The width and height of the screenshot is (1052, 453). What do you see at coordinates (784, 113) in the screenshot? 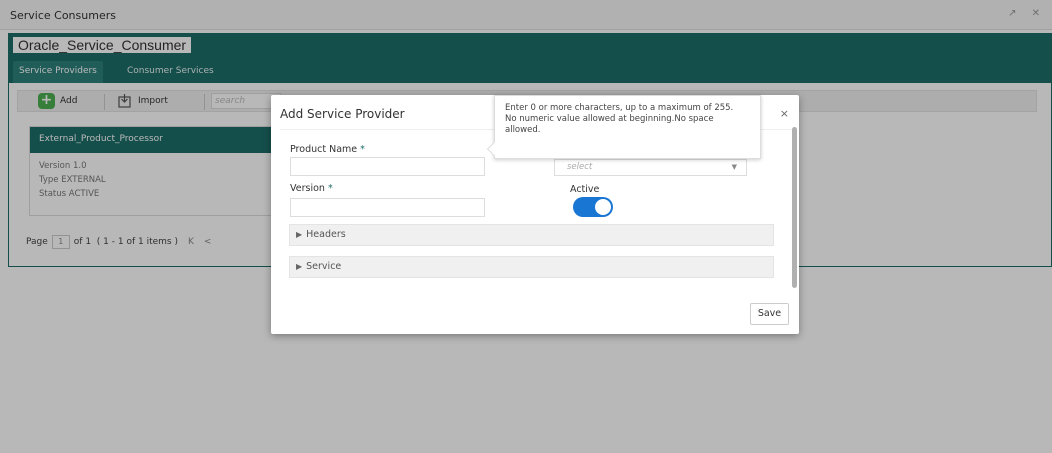
I see `close-icon: ×` at bounding box center [784, 113].